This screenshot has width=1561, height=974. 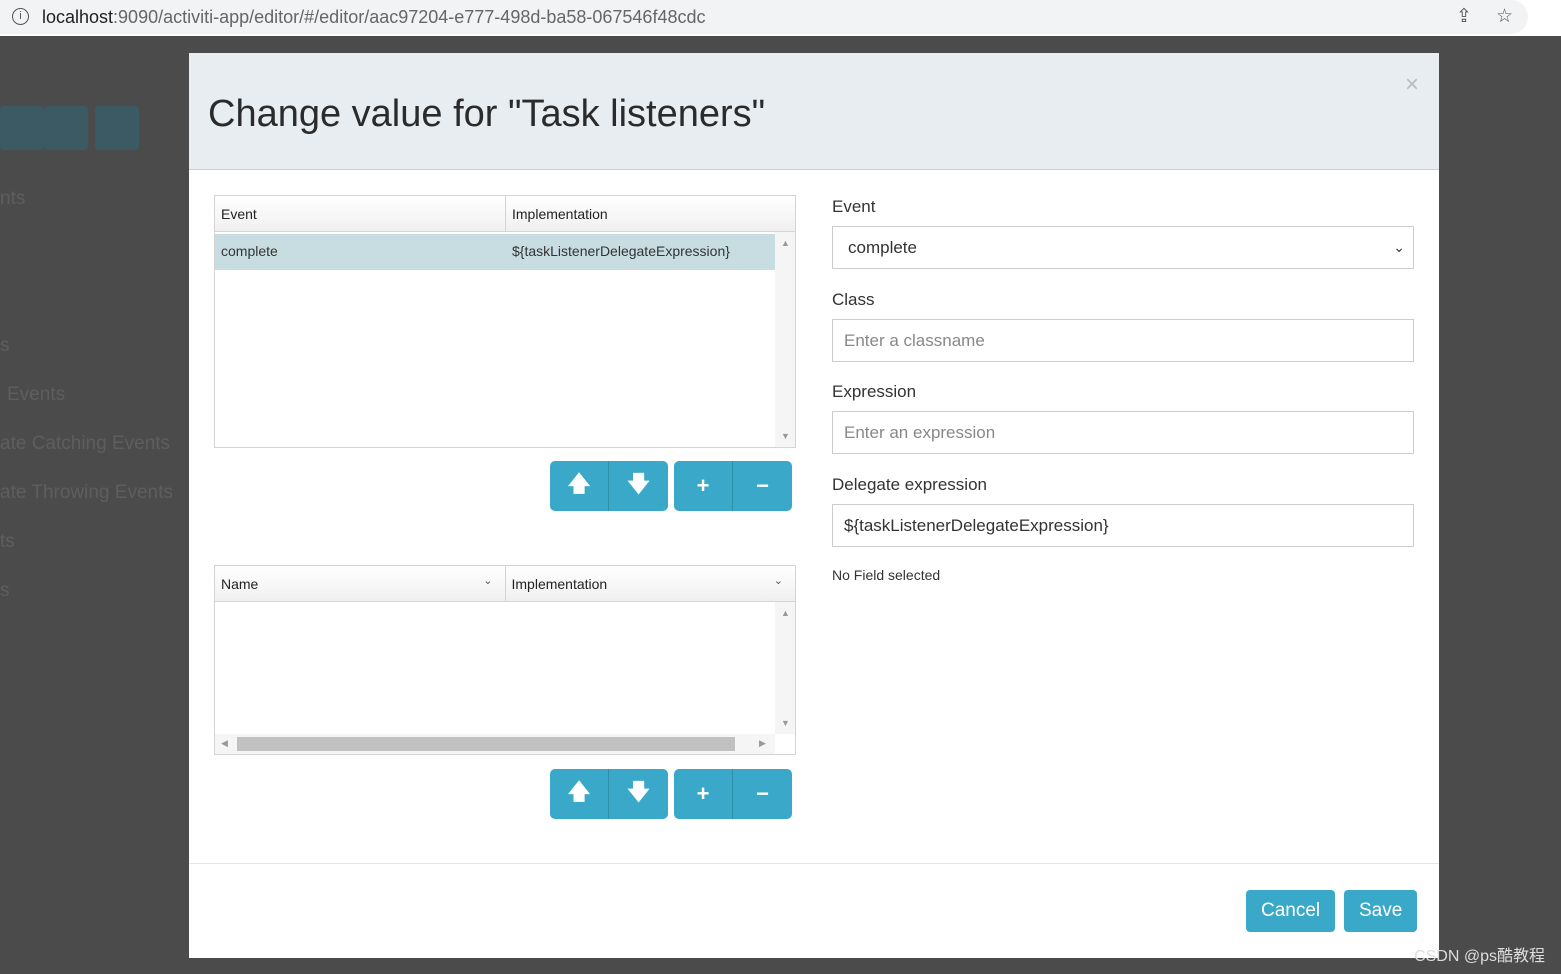 I want to click on dialog-title: Change value for "Task listeners", so click(x=487, y=114).